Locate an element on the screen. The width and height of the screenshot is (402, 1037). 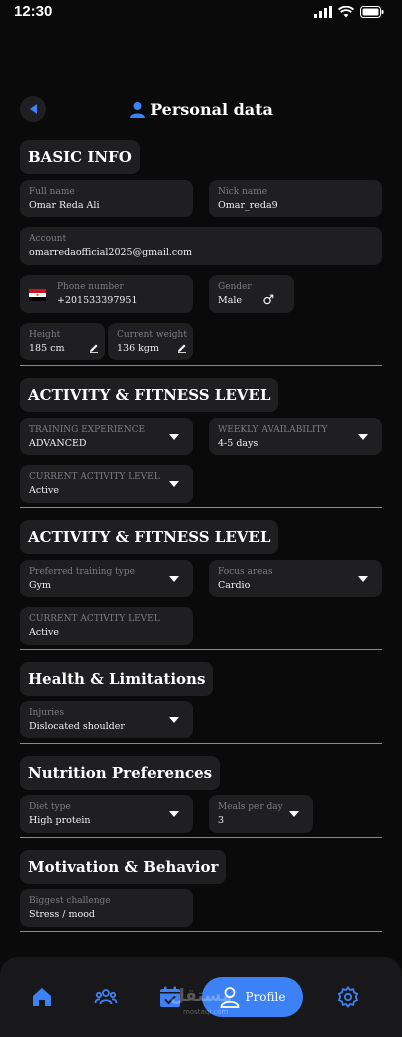
wifi-icon is located at coordinates (346, 12).